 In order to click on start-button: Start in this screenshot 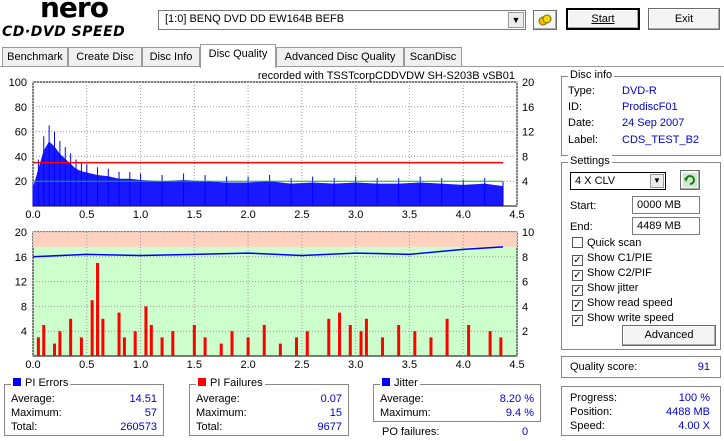, I will do `click(603, 19)`.